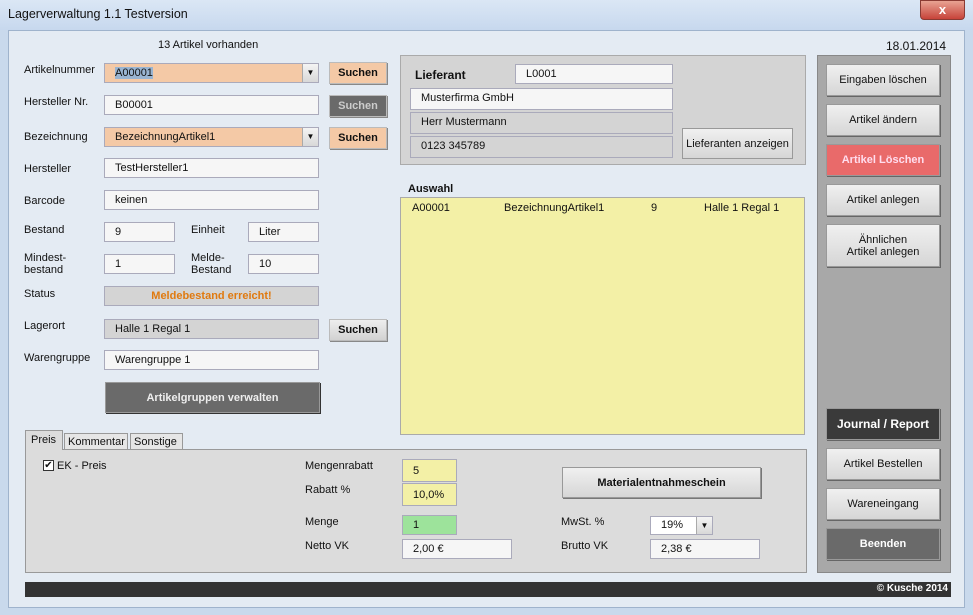 The width and height of the screenshot is (973, 615). Describe the element at coordinates (56, 102) in the screenshot. I see `label-herstellernr: Hersteller Nr.` at that location.